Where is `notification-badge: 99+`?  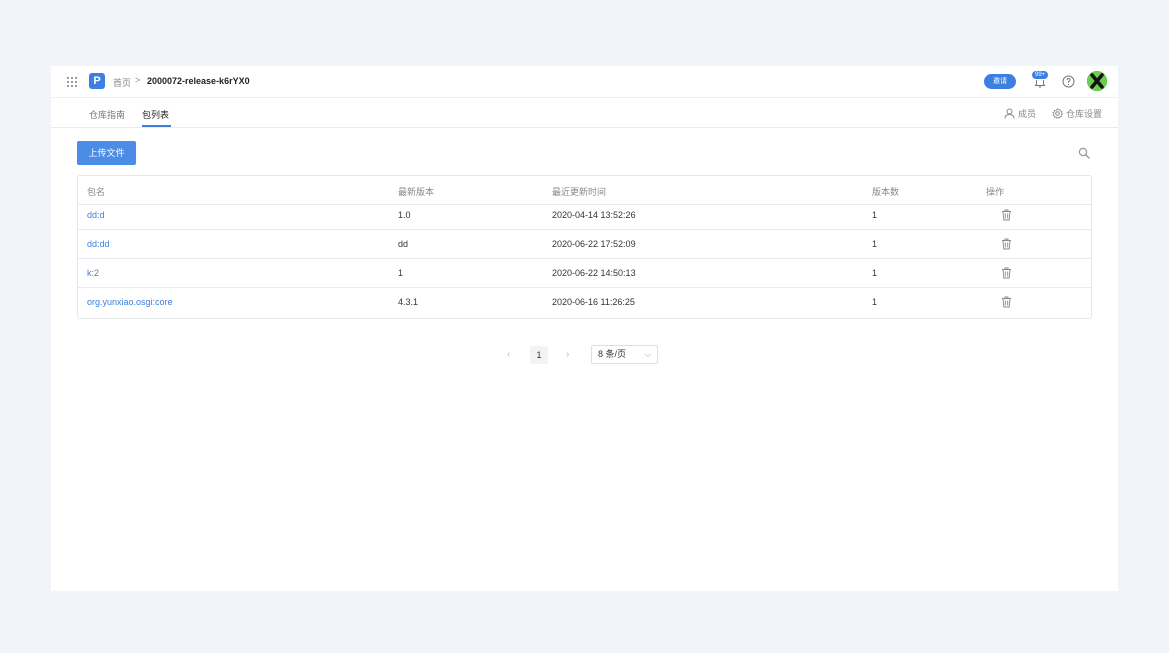
notification-badge: 99+ is located at coordinates (1040, 75).